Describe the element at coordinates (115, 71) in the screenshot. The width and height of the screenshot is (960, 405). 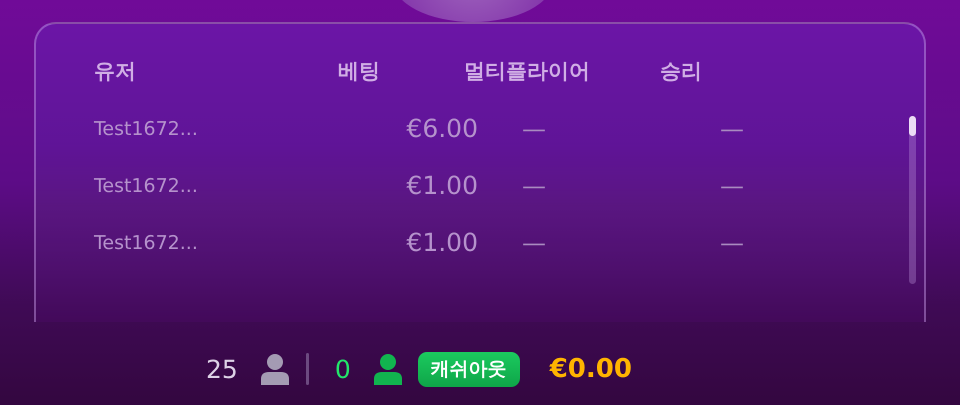
I see `column-header: 유저` at that location.